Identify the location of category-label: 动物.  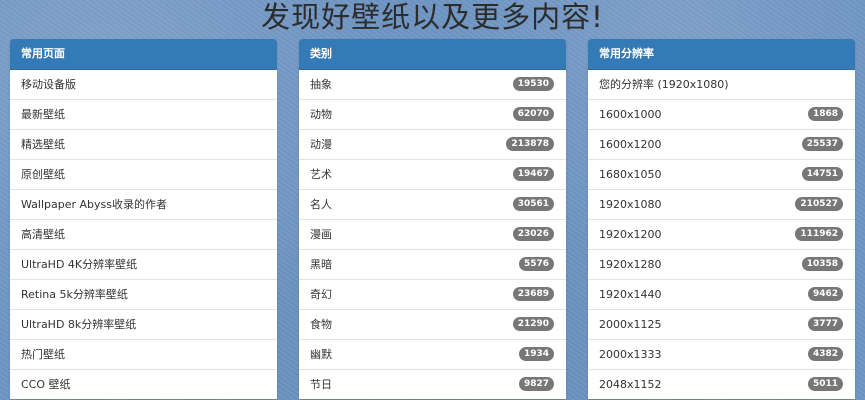
(321, 114).